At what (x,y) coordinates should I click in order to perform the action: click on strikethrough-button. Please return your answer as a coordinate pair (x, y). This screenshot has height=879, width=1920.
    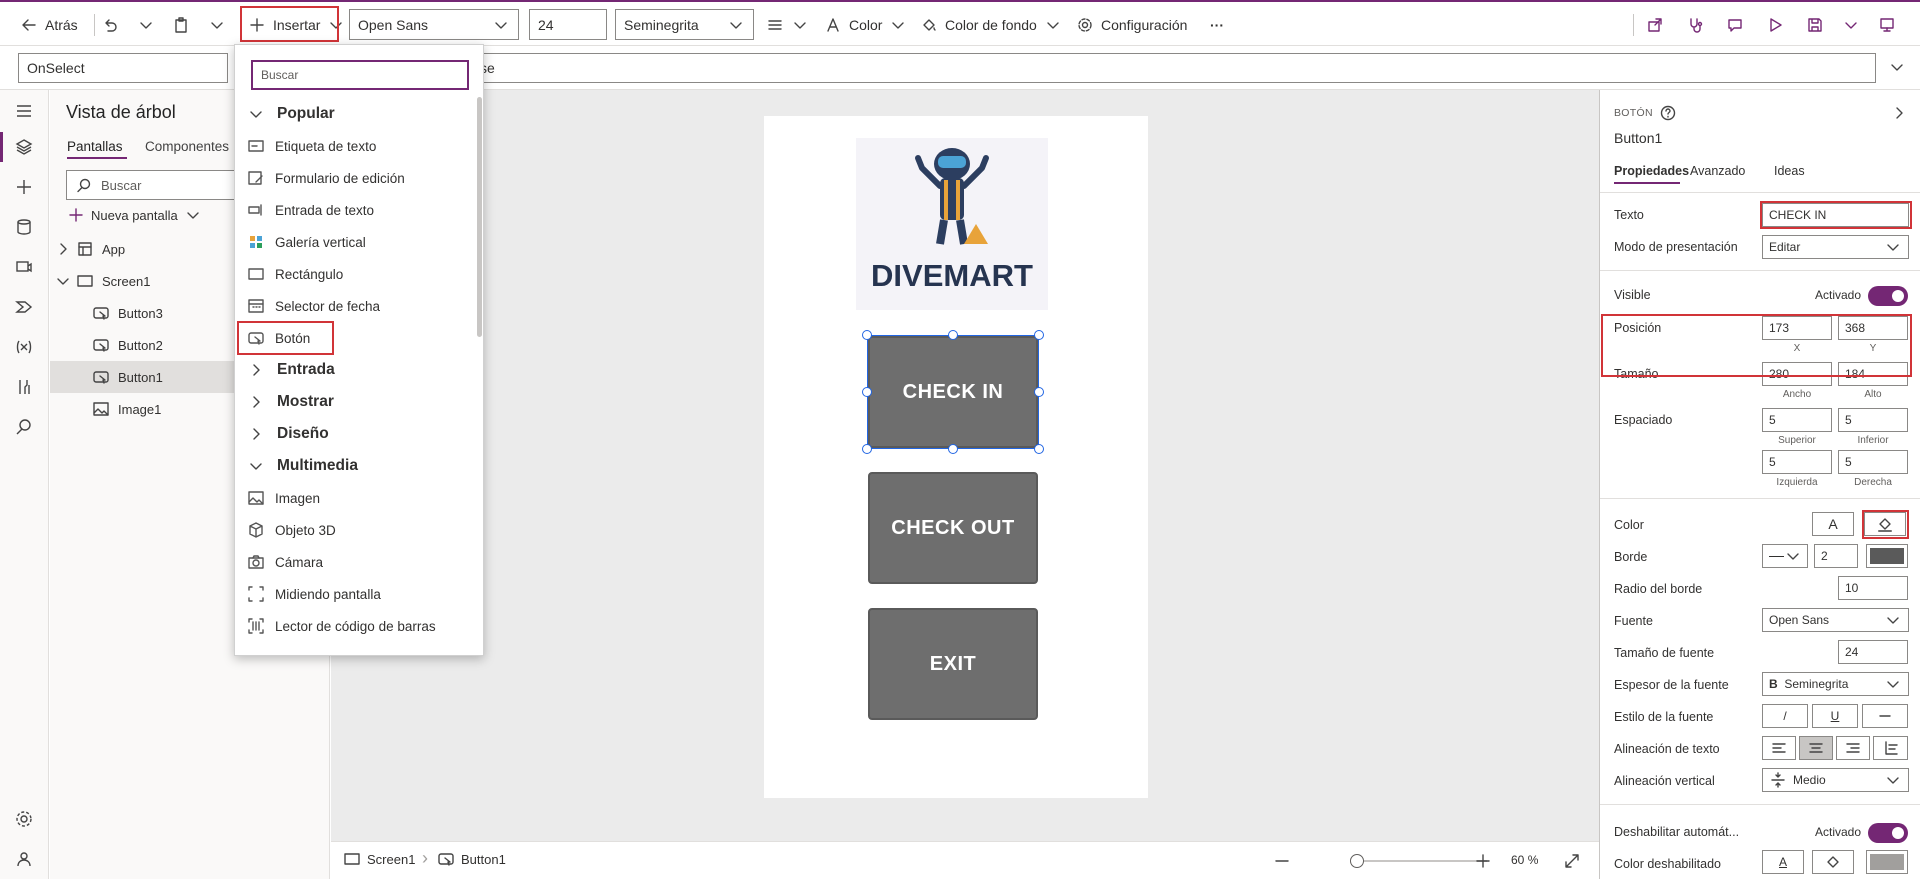
    Looking at the image, I should click on (1885, 716).